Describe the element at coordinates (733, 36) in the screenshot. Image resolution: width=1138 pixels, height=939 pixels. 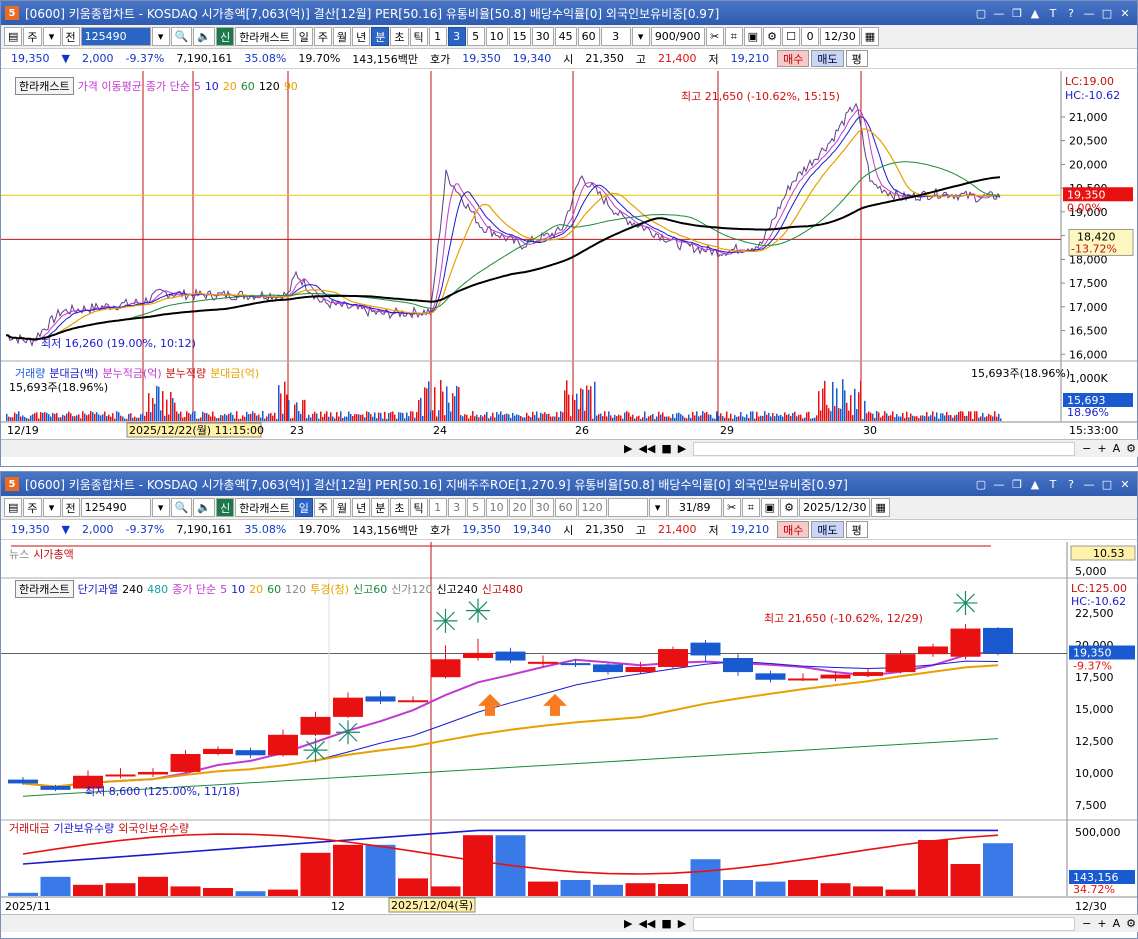
I see `chart-tools-icon: ⌗` at that location.